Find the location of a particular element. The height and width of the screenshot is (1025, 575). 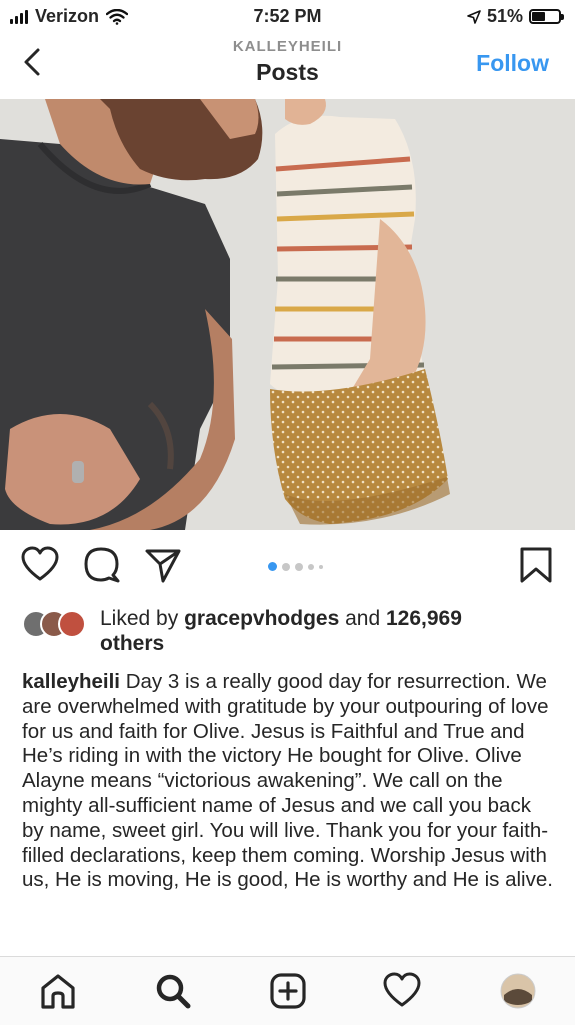

battery-icon is located at coordinates (546, 16).